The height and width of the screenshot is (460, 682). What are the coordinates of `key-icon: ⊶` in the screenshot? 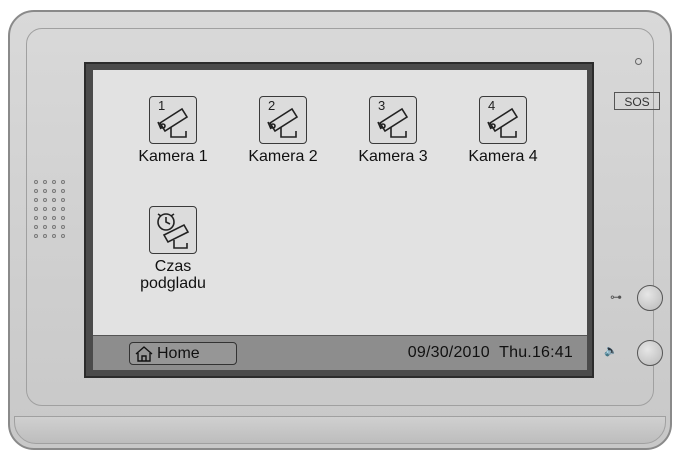 It's located at (616, 297).